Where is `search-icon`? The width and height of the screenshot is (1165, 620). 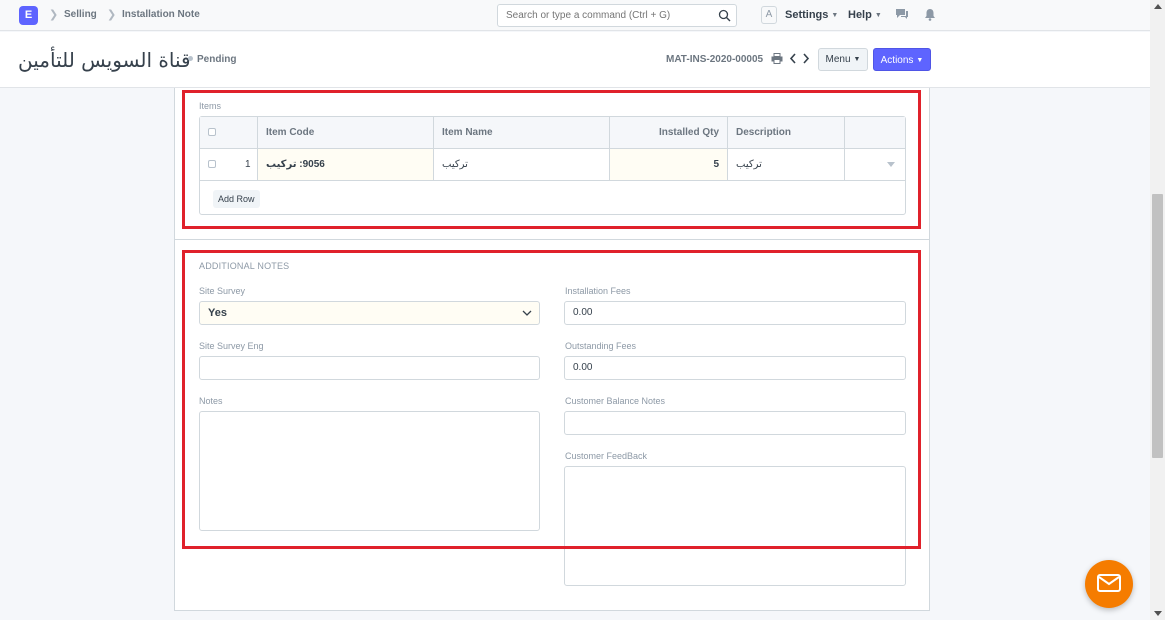
search-icon is located at coordinates (724, 15).